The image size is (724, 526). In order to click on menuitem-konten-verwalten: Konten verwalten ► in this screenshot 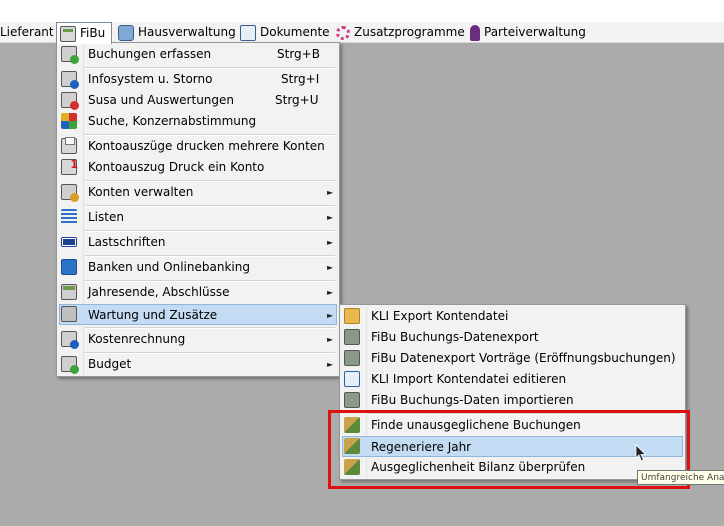, I will do `click(198, 192)`.